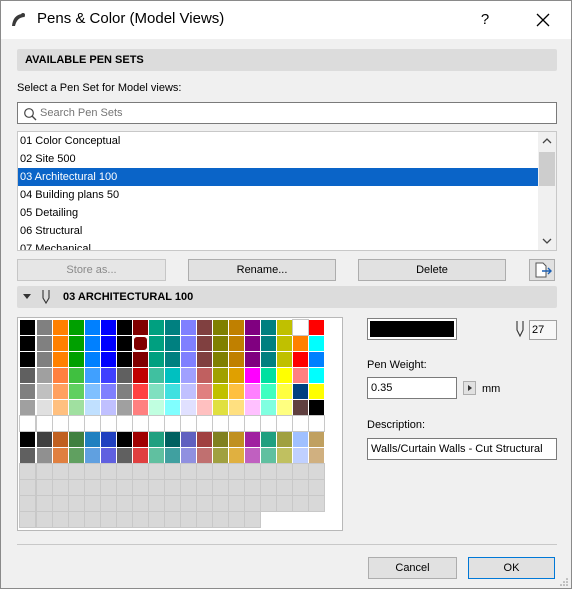  Describe the element at coordinates (543, 330) in the screenshot. I see `pen-number-field: 27` at that location.